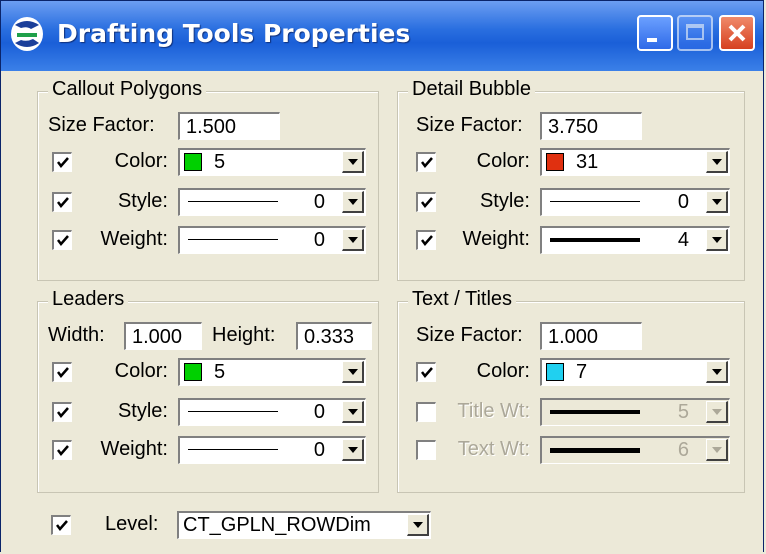 The image size is (766, 554). I want to click on group-title: Detail Bubble, so click(471, 89).